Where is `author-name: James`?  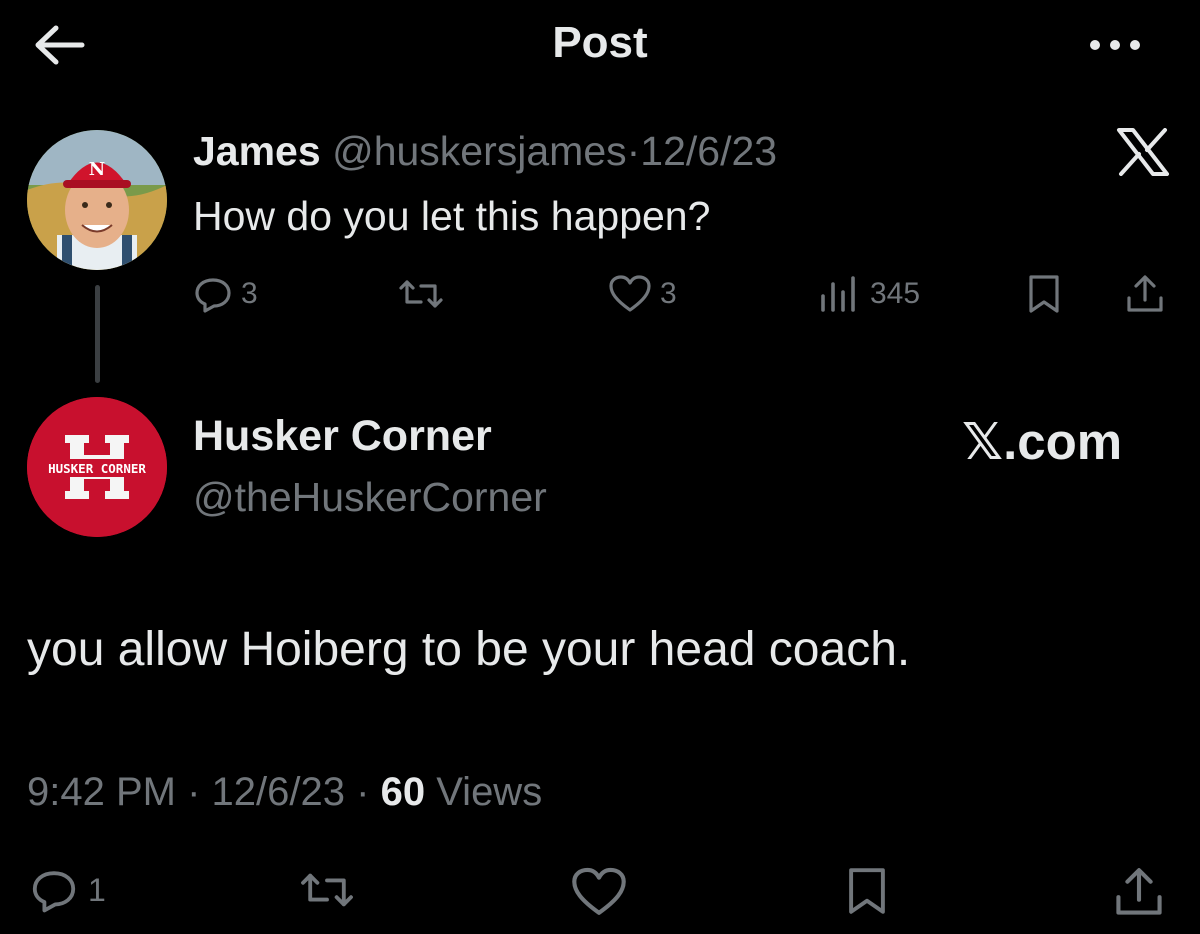
author-name: James is located at coordinates (257, 151).